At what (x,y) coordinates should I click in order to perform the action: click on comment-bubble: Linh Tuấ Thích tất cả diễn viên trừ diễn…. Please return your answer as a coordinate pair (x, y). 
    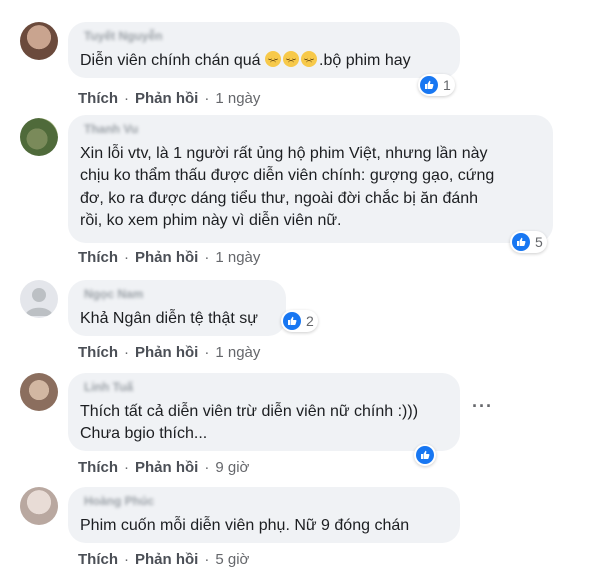
    Looking at the image, I should click on (264, 412).